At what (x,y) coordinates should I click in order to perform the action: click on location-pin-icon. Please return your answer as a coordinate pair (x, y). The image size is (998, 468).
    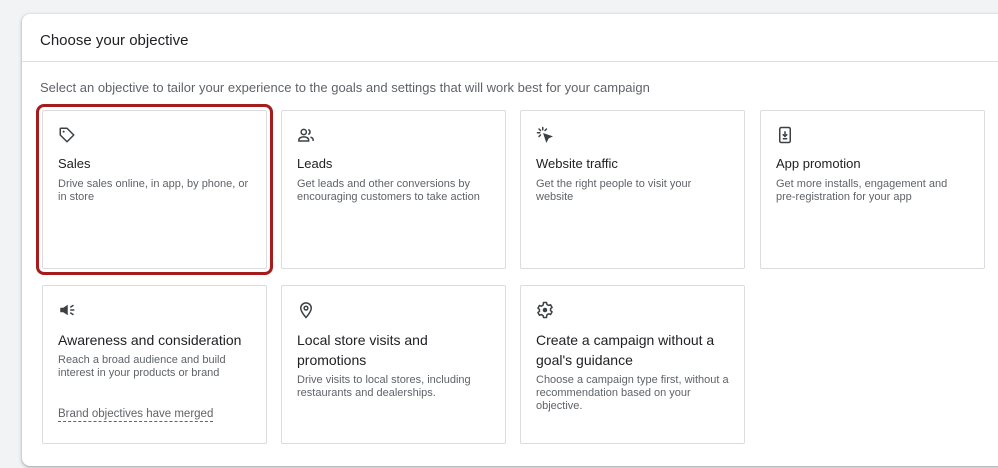
    Looking at the image, I should click on (306, 310).